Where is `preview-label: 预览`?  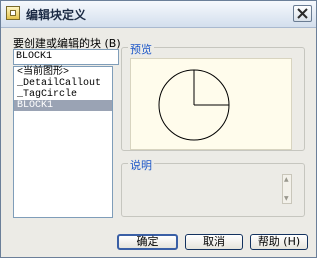
preview-label: 预览 is located at coordinates (141, 49).